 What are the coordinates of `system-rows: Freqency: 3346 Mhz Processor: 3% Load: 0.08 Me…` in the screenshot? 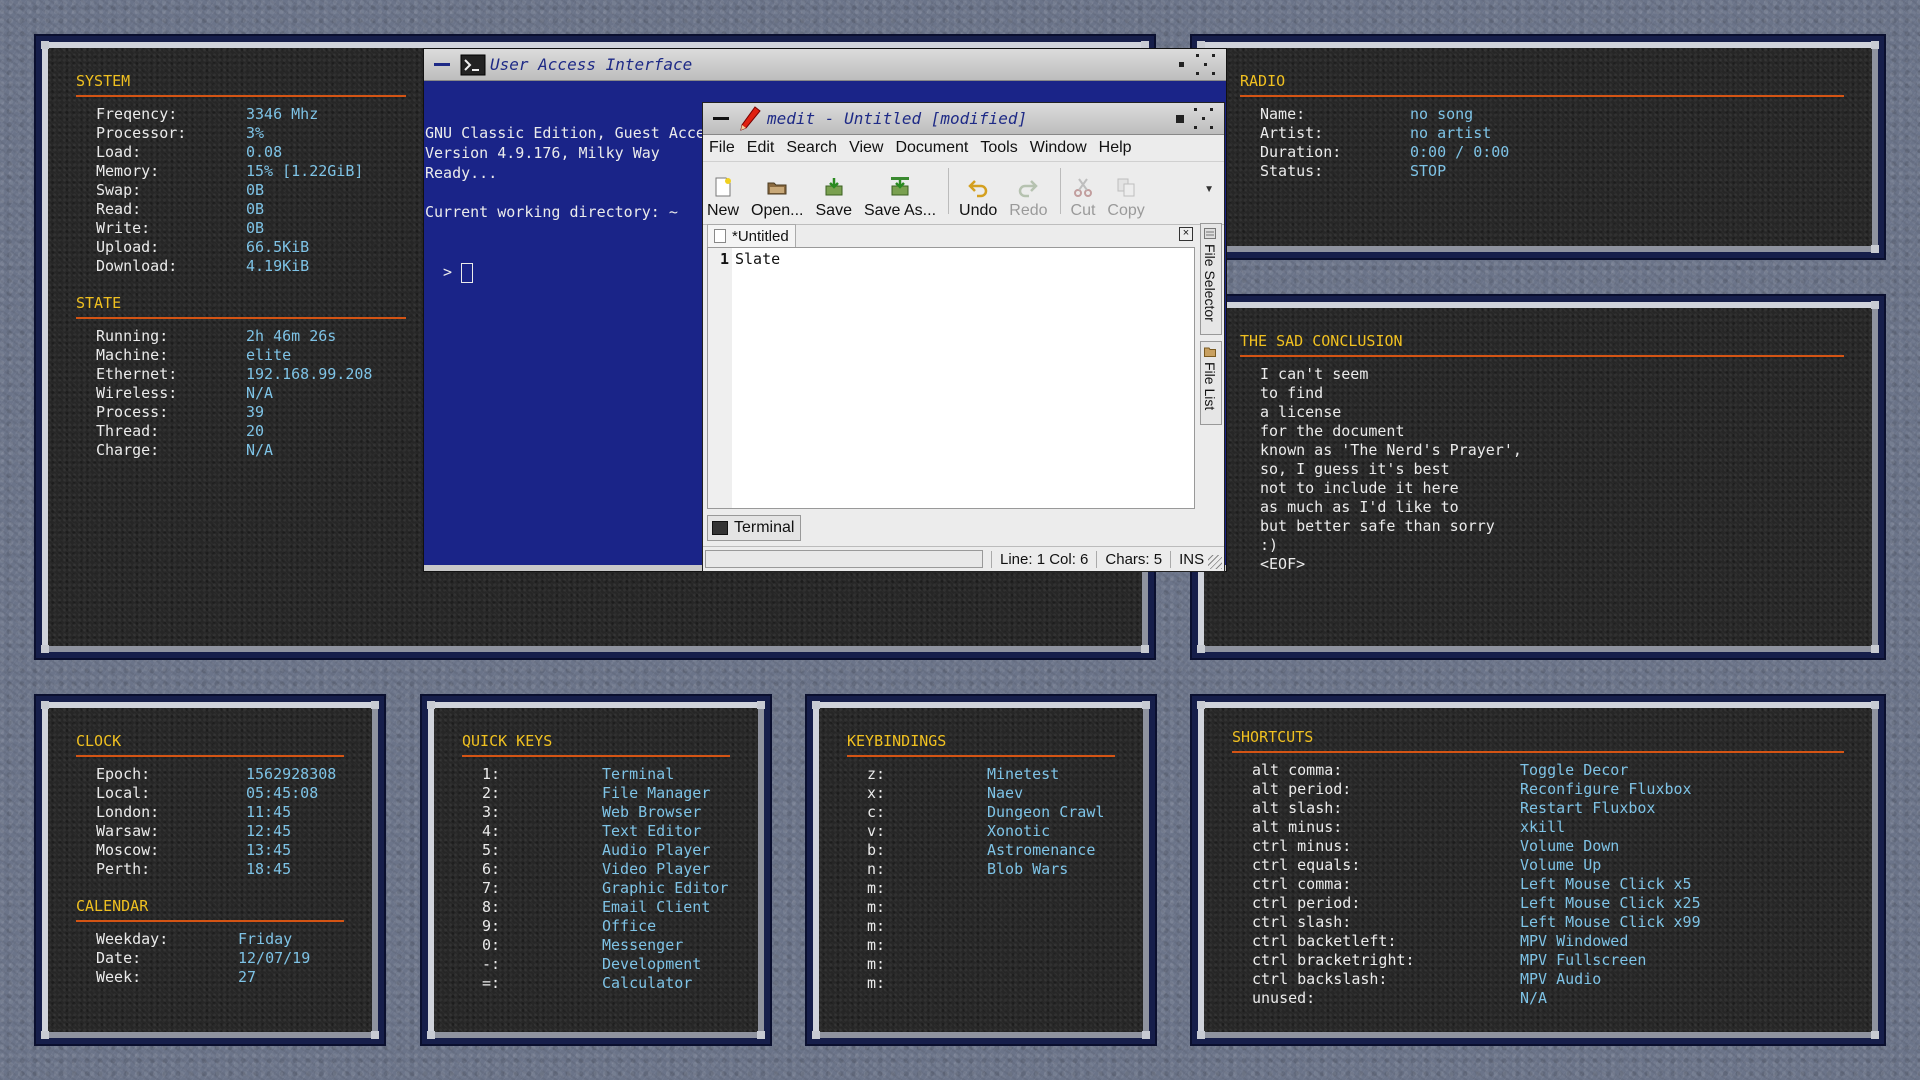 It's located at (241, 190).